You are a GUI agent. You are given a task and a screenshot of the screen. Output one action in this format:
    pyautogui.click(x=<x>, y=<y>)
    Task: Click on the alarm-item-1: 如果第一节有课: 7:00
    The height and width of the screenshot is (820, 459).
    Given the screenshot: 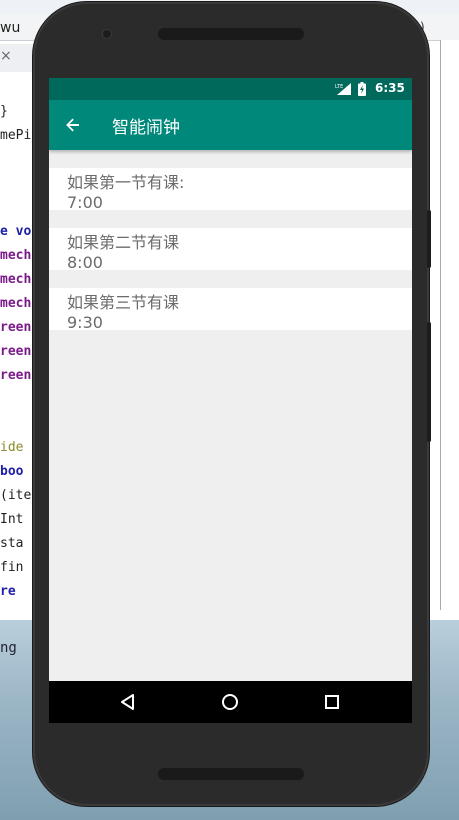 What is the action you would take?
    pyautogui.click(x=230, y=189)
    